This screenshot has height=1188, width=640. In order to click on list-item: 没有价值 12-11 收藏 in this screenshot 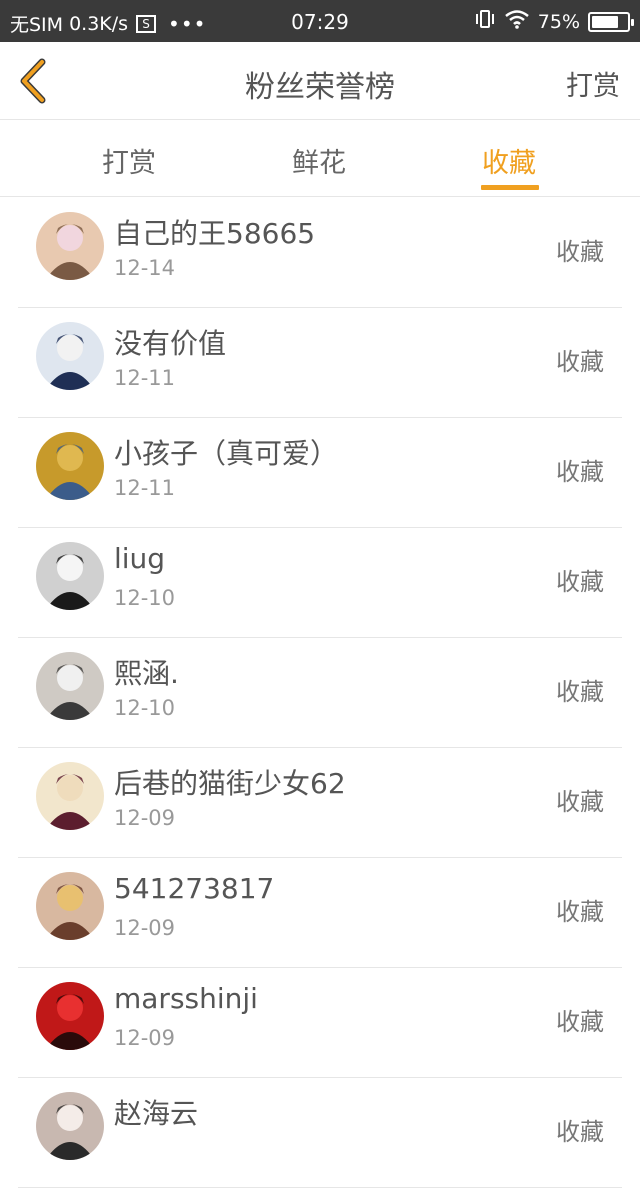, I will do `click(320, 363)`.